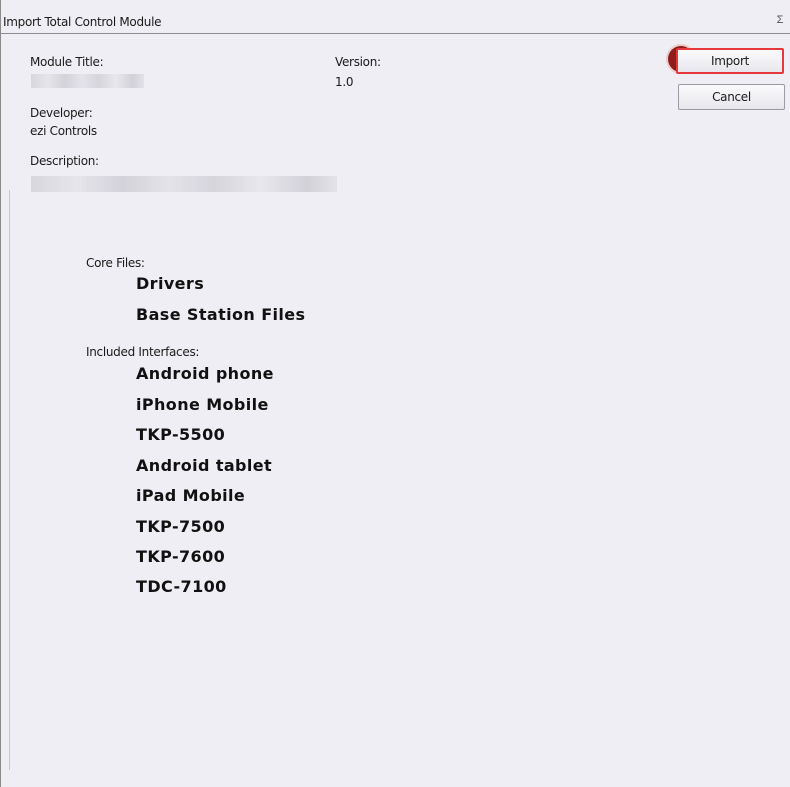 The image size is (790, 787). What do you see at coordinates (191, 495) in the screenshot?
I see `interface-item: iPad Mobile` at bounding box center [191, 495].